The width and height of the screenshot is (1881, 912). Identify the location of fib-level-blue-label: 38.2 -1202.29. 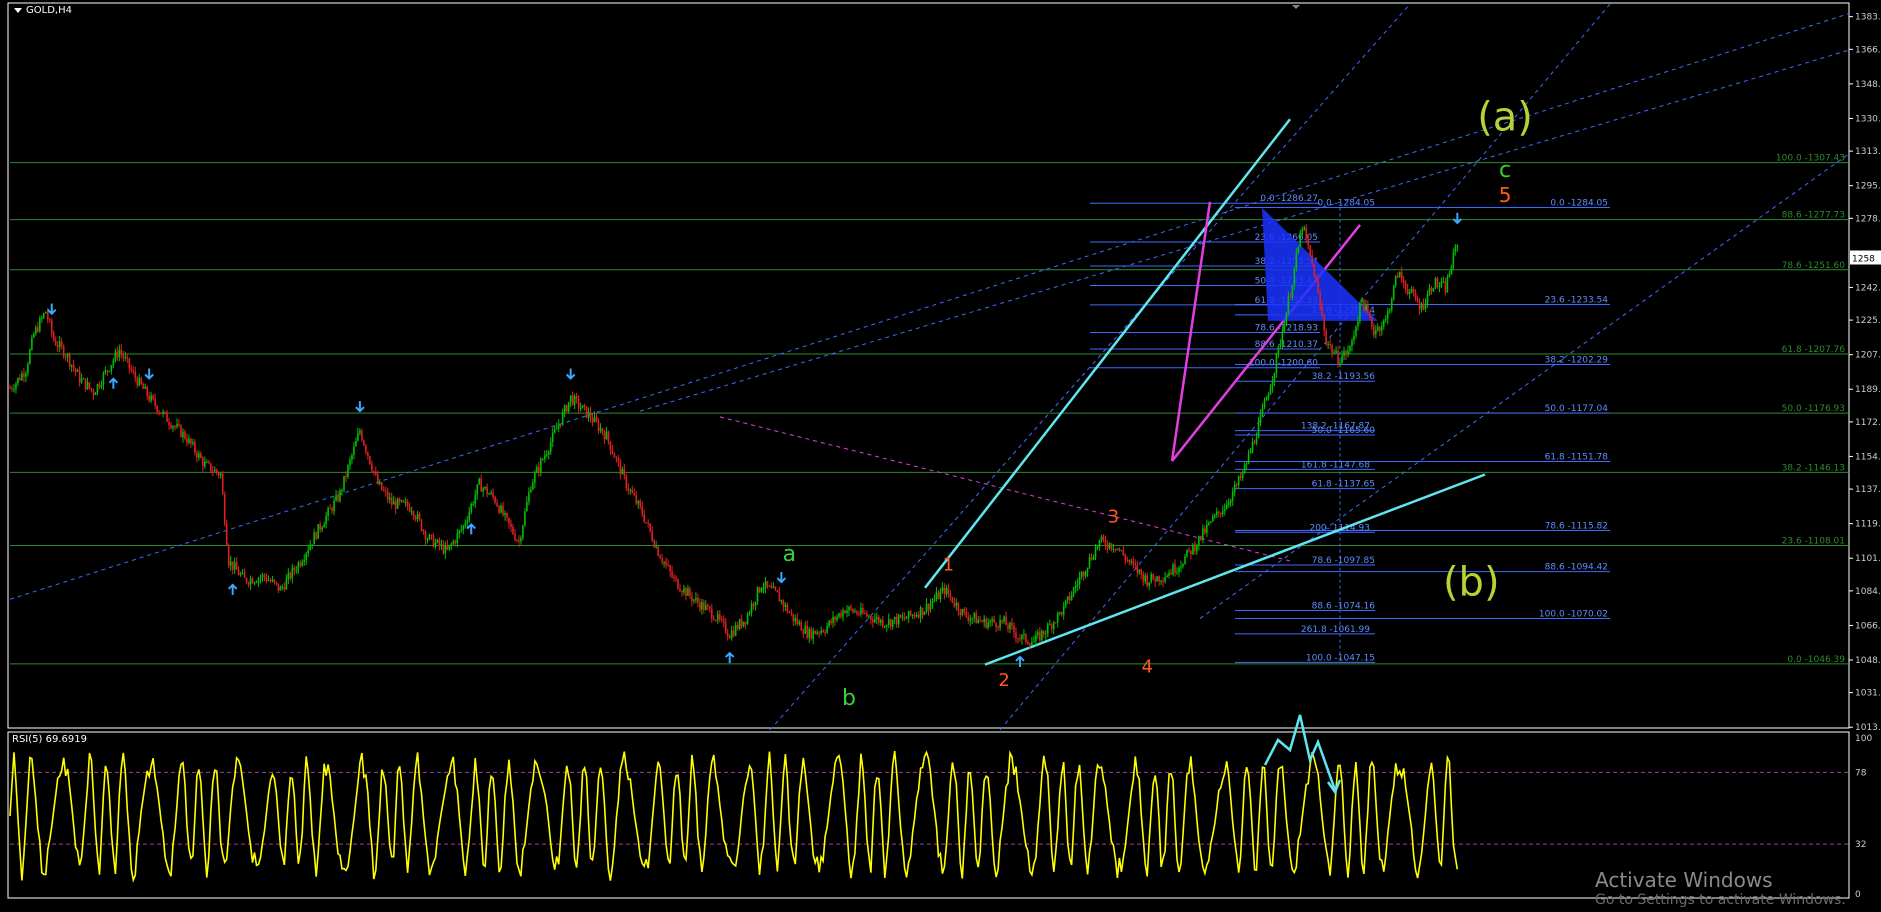
(1577, 360).